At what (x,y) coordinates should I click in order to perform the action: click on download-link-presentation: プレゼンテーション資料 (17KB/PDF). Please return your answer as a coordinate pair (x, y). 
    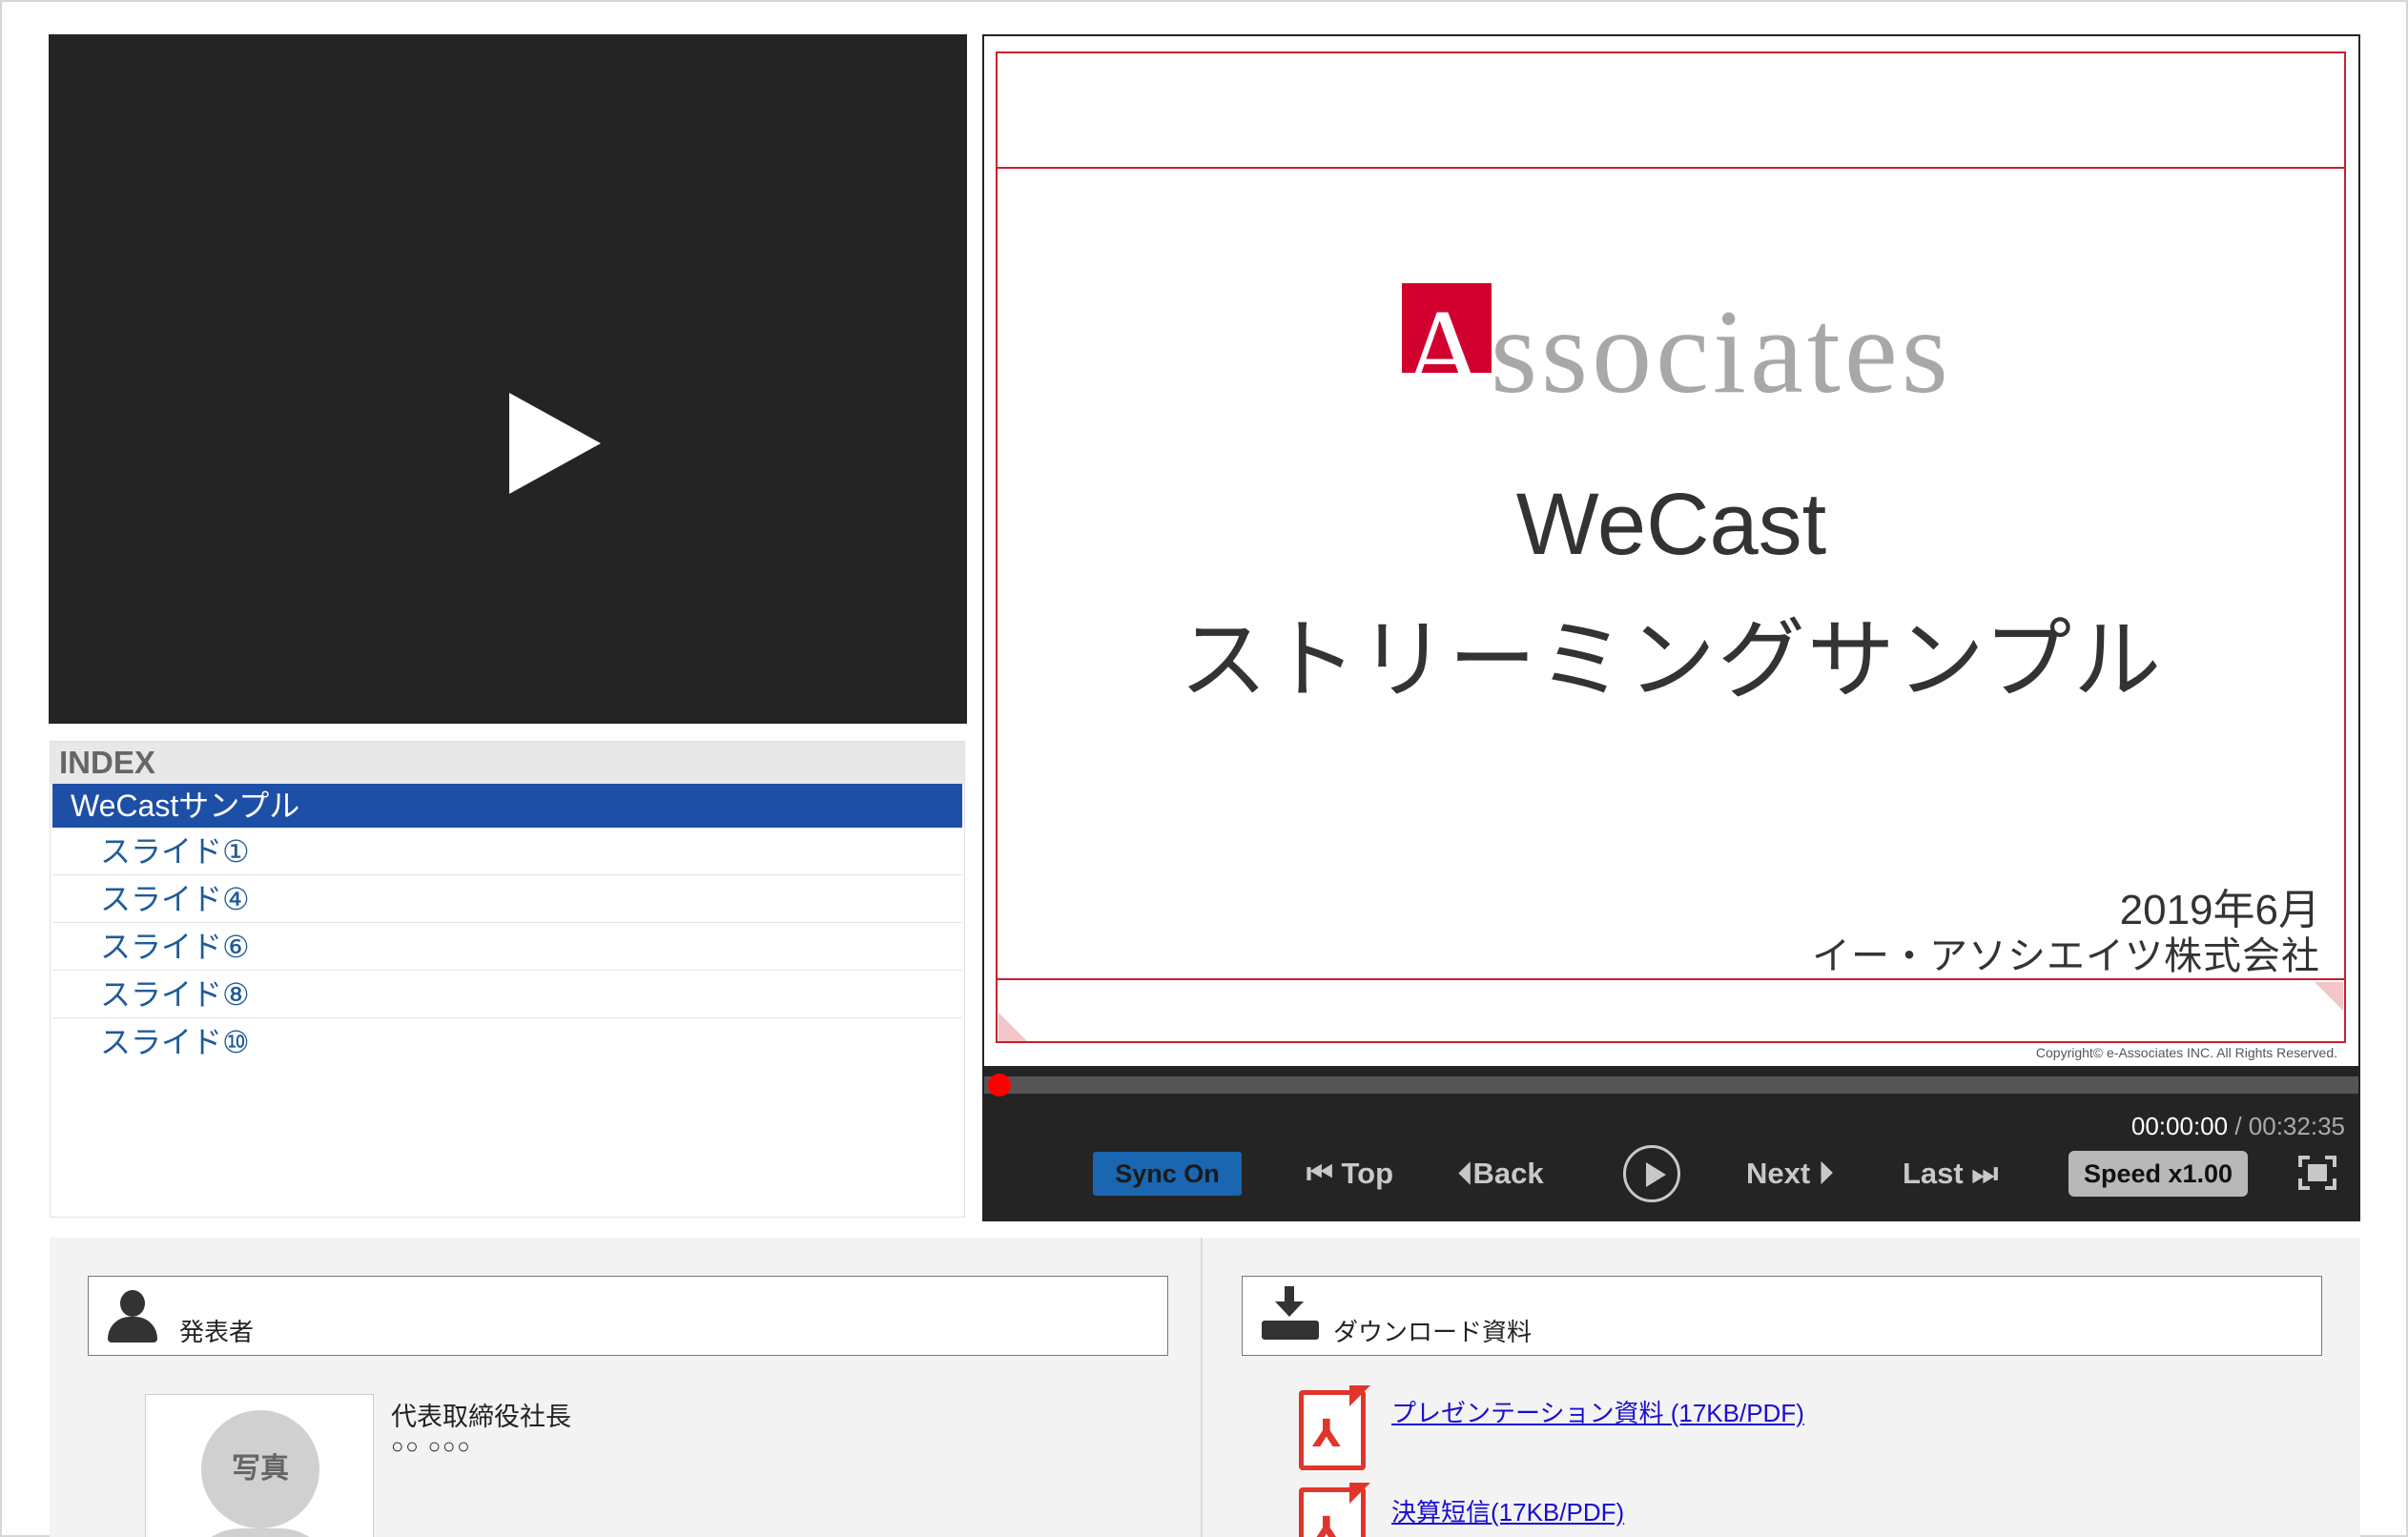
    Looking at the image, I should click on (1597, 1411).